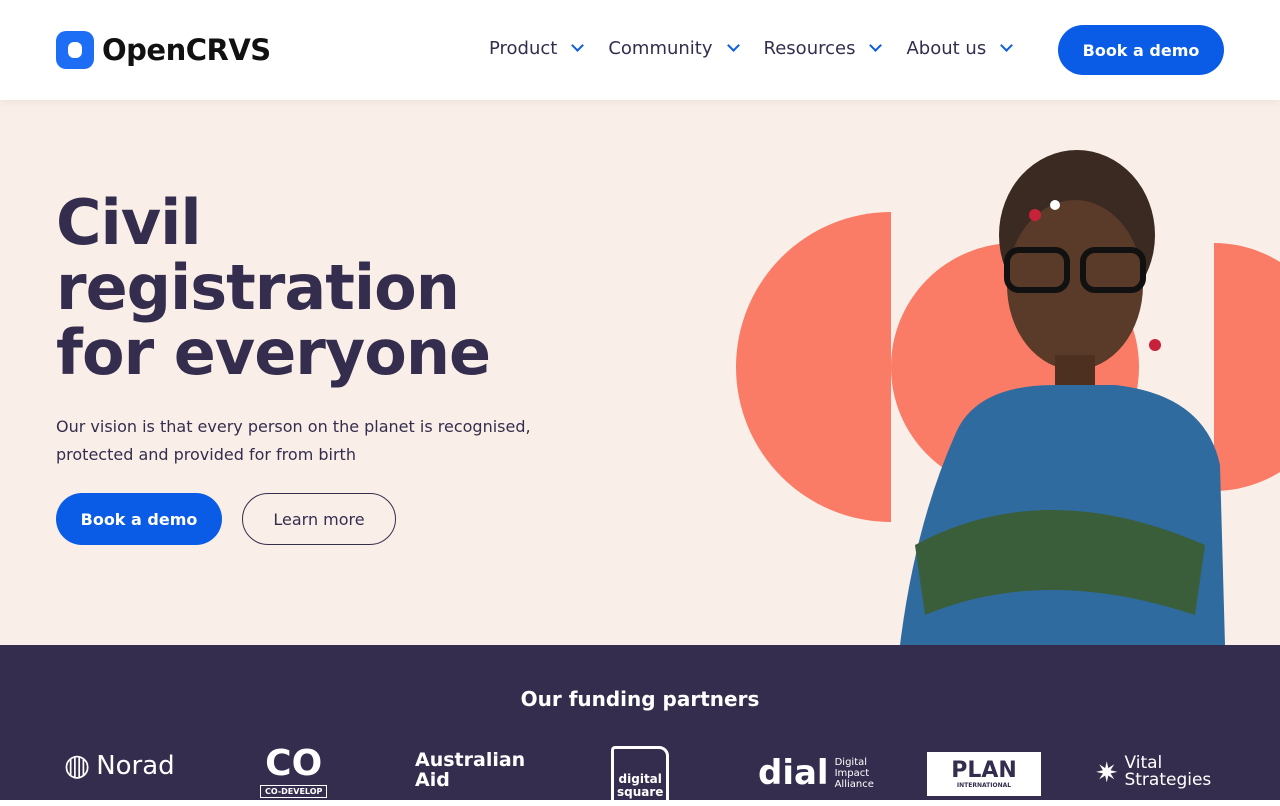 The image size is (1280, 806). Describe the element at coordinates (984, 785) in the screenshot. I see `partner-sub: INTERNATIONAL` at that location.